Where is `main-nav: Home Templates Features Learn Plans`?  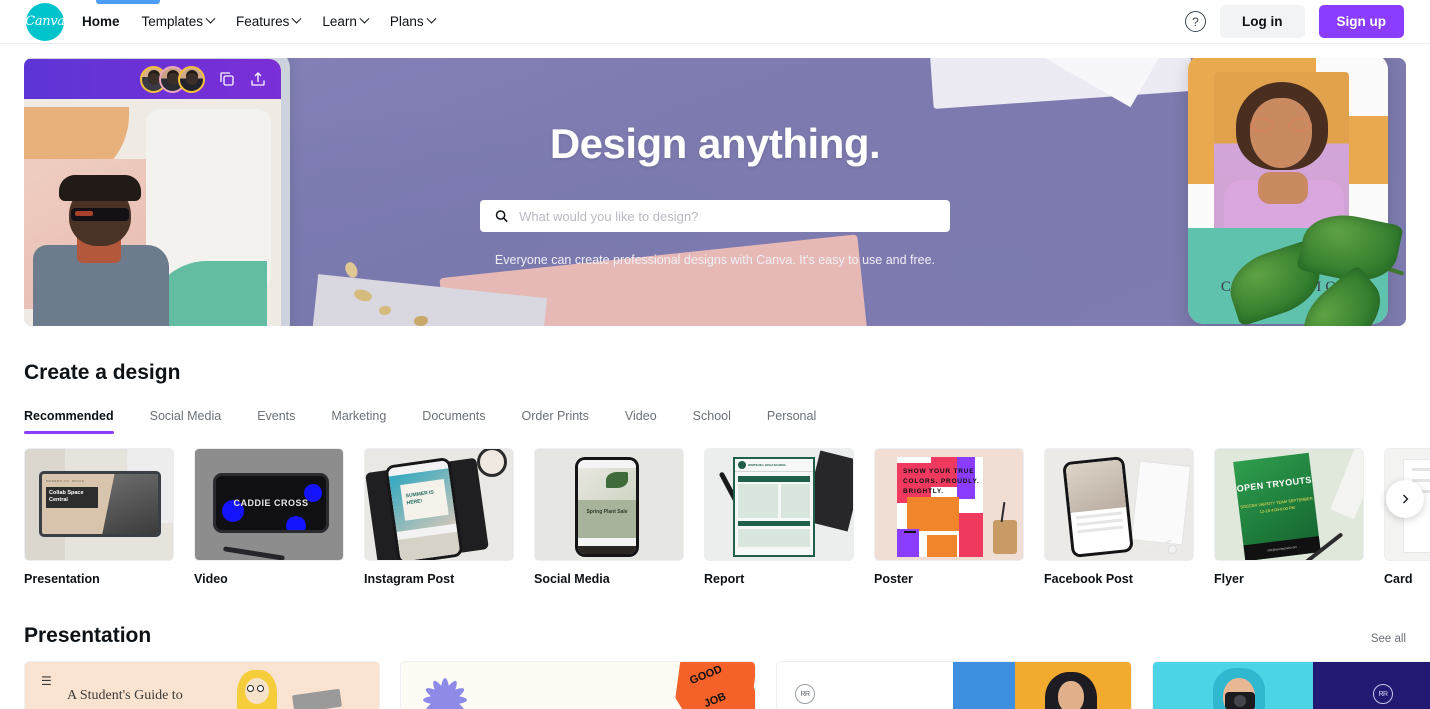 main-nav: Home Templates Features Learn Plans is located at coordinates (259, 21).